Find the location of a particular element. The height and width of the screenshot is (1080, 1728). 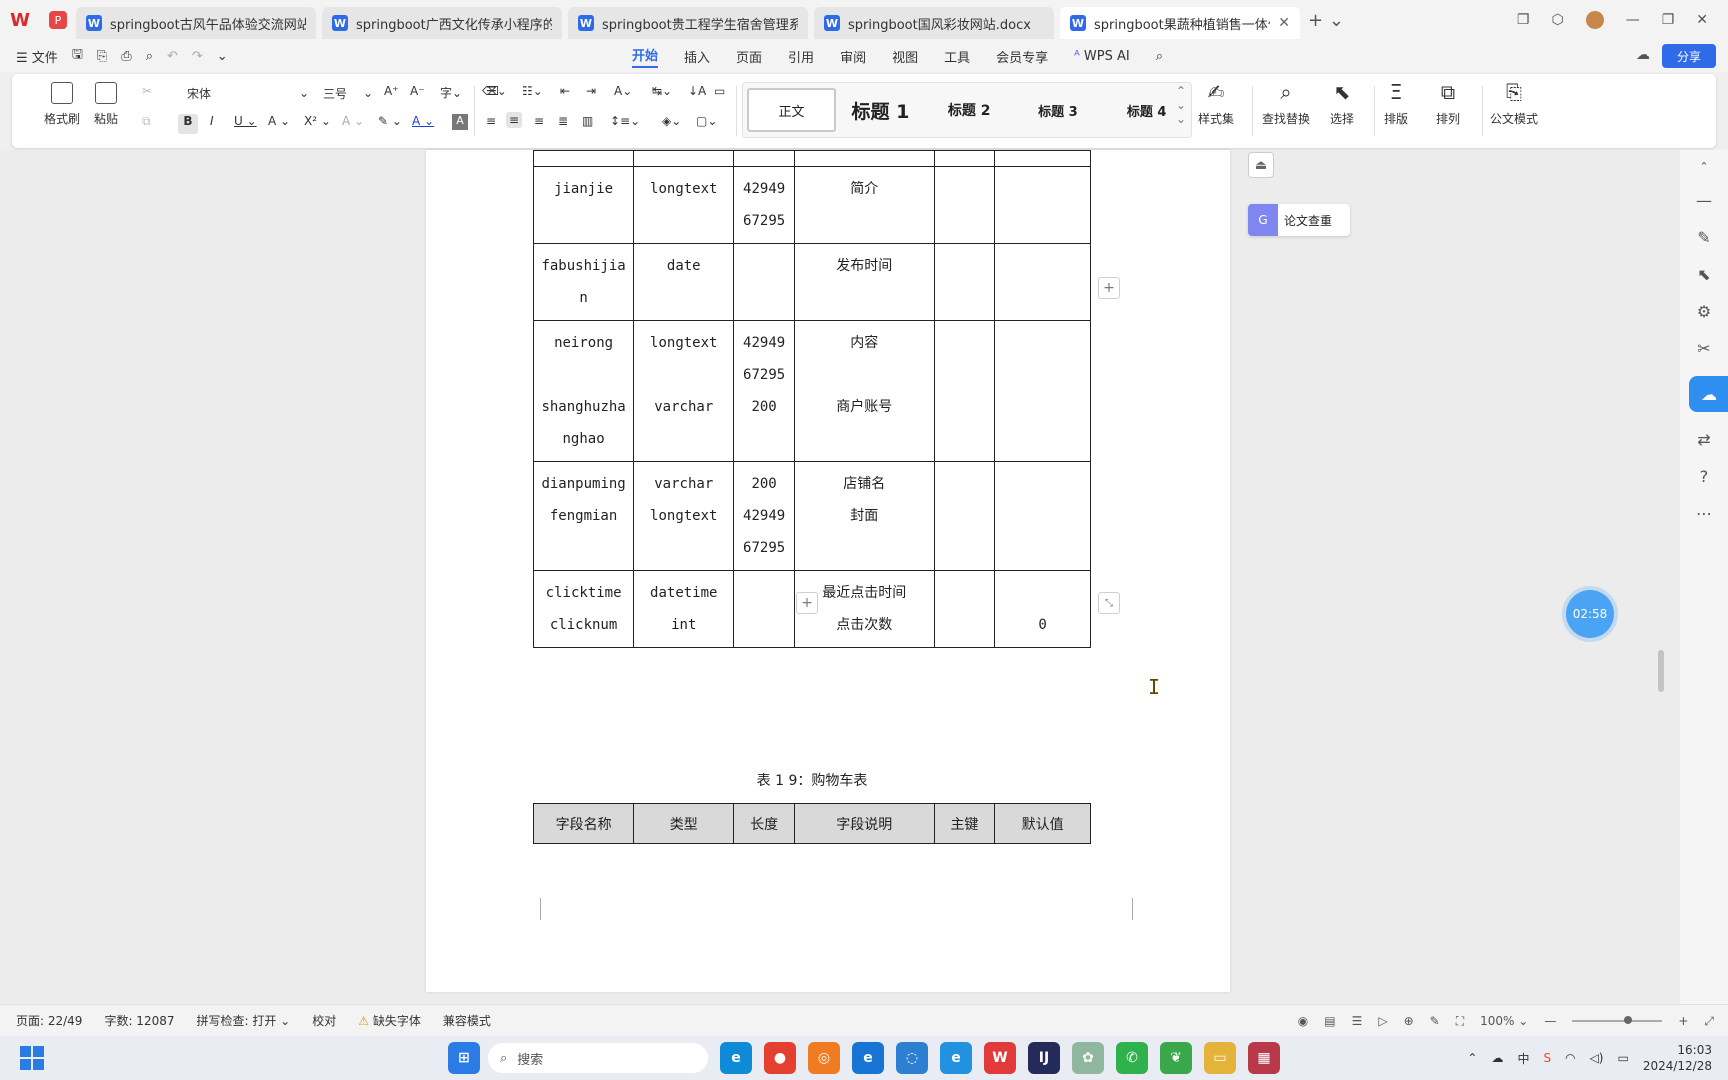

scroll-up-icon: ⌃ is located at coordinates (1703, 166).